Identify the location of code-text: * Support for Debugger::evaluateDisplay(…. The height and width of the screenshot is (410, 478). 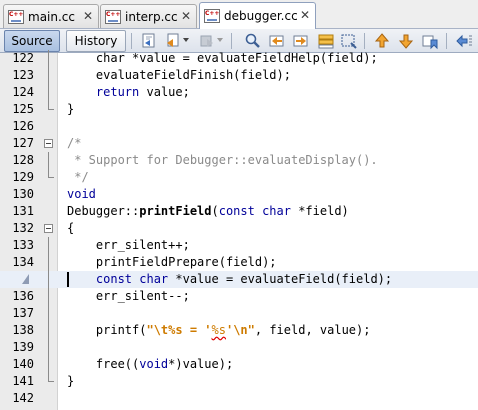
(222, 160).